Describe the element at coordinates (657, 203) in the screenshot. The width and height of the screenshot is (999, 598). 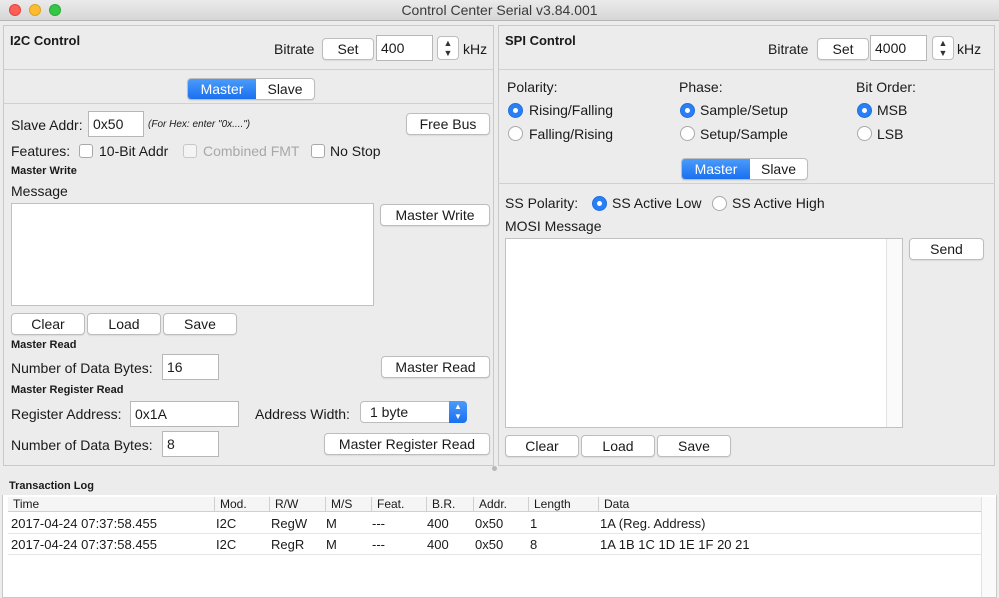
I see `ss-active-low-label: SS Active Low` at that location.